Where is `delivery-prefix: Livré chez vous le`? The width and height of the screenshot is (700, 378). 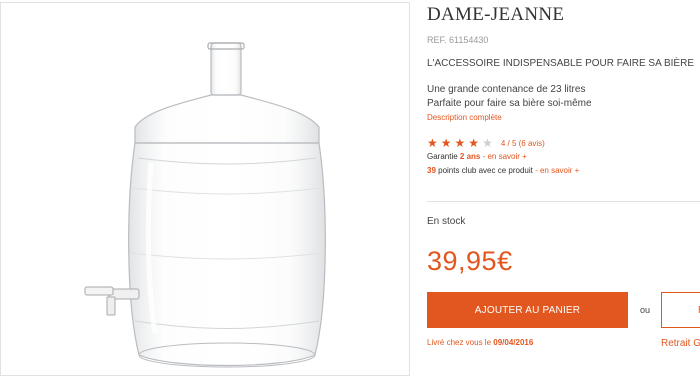
delivery-prefix: Livré chez vous le is located at coordinates (460, 342).